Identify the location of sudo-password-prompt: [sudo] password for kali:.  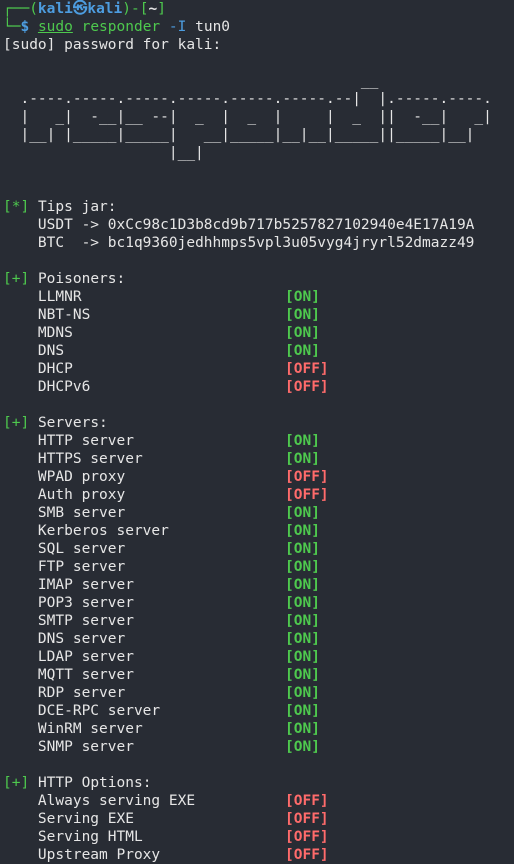
(112, 45).